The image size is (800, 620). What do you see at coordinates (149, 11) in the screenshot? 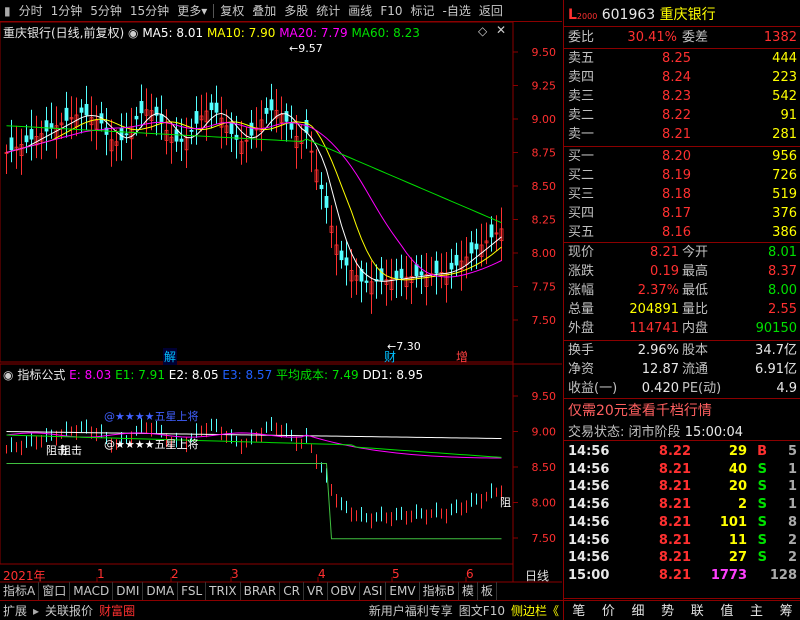
I see `period-15min: 15分钟` at bounding box center [149, 11].